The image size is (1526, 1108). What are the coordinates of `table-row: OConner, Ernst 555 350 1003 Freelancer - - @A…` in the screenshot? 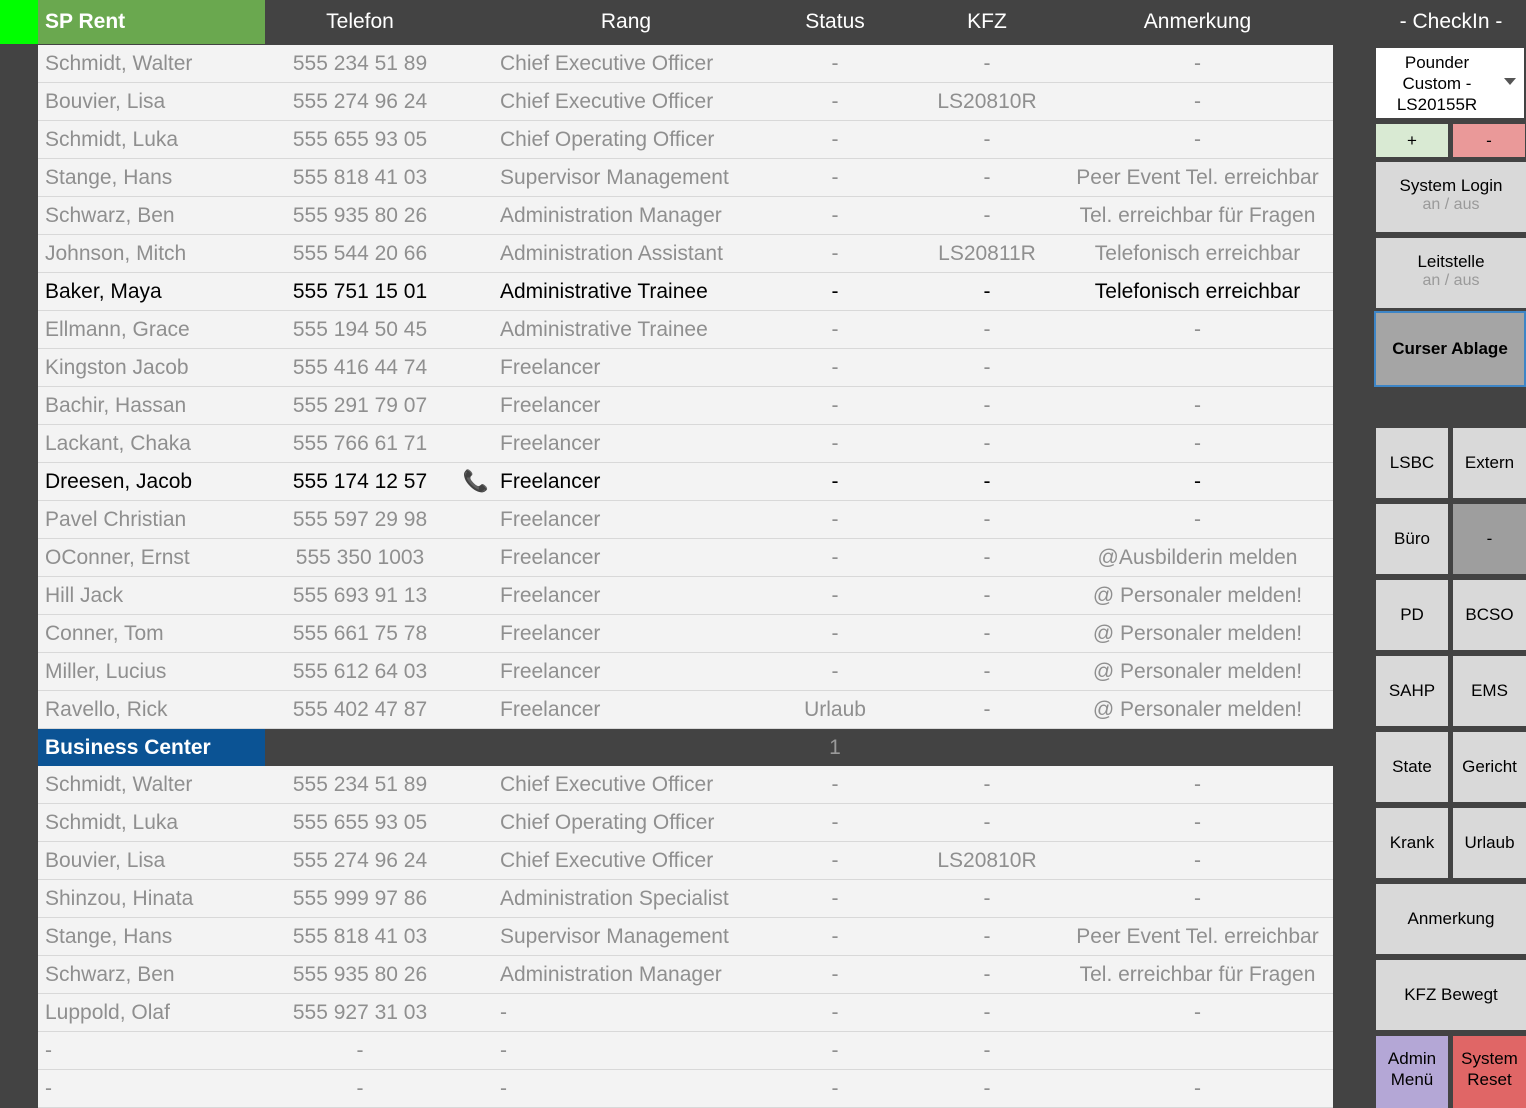 It's located at (685, 558).